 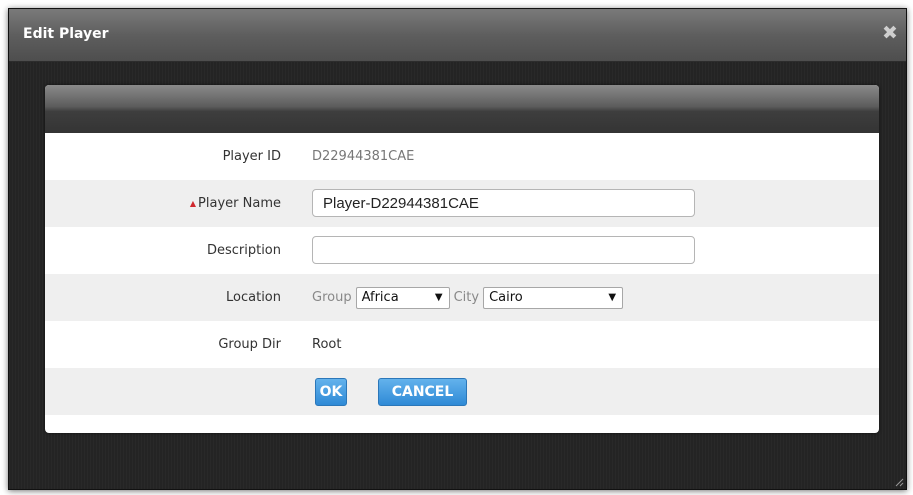 I want to click on button-row: OK CANCEL, so click(x=462, y=391).